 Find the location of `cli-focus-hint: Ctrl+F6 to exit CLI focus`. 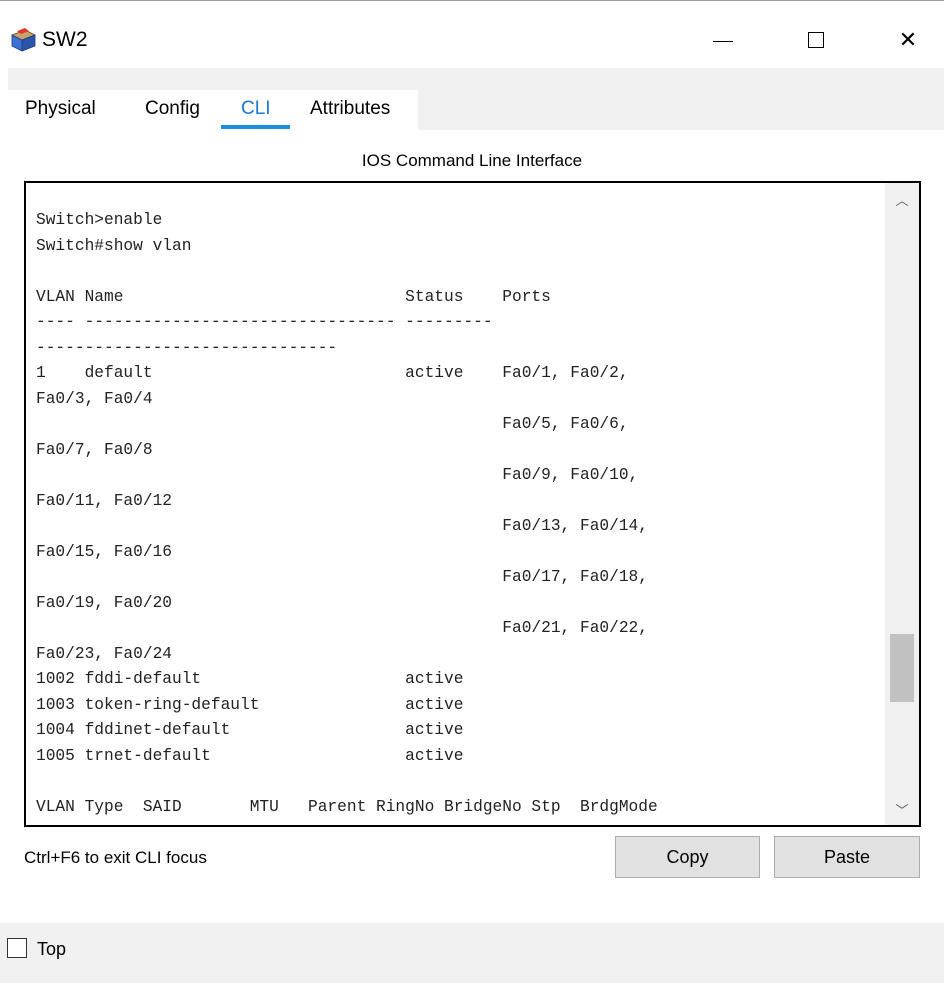

cli-focus-hint: Ctrl+F6 to exit CLI focus is located at coordinates (115, 857).